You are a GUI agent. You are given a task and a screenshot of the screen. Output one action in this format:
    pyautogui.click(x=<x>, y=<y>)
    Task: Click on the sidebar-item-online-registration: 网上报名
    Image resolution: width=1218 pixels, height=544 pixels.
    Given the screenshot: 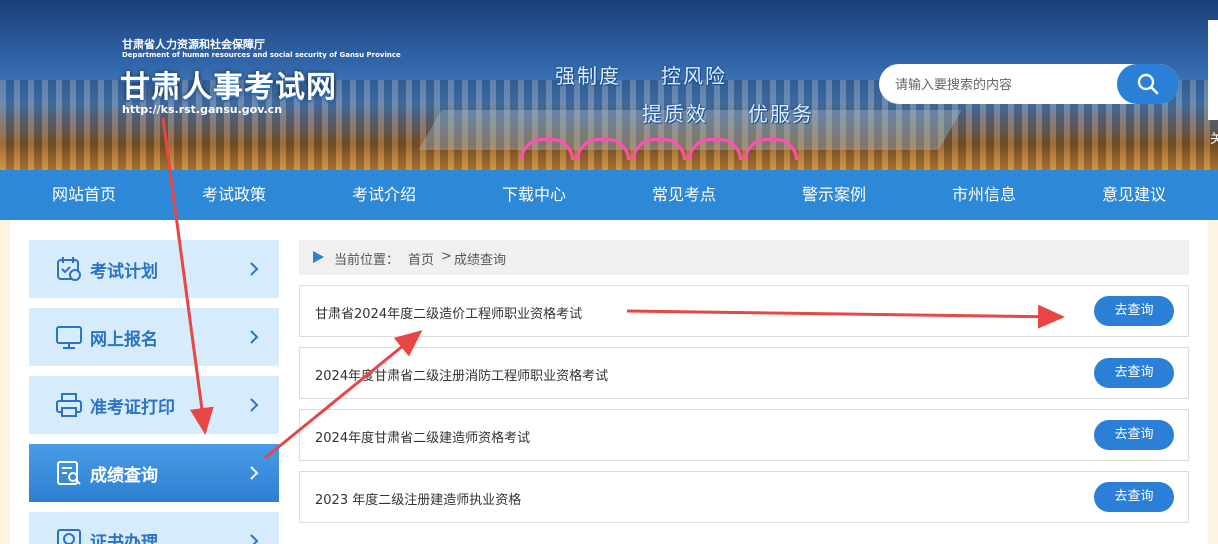 What is the action you would take?
    pyautogui.click(x=154, y=337)
    